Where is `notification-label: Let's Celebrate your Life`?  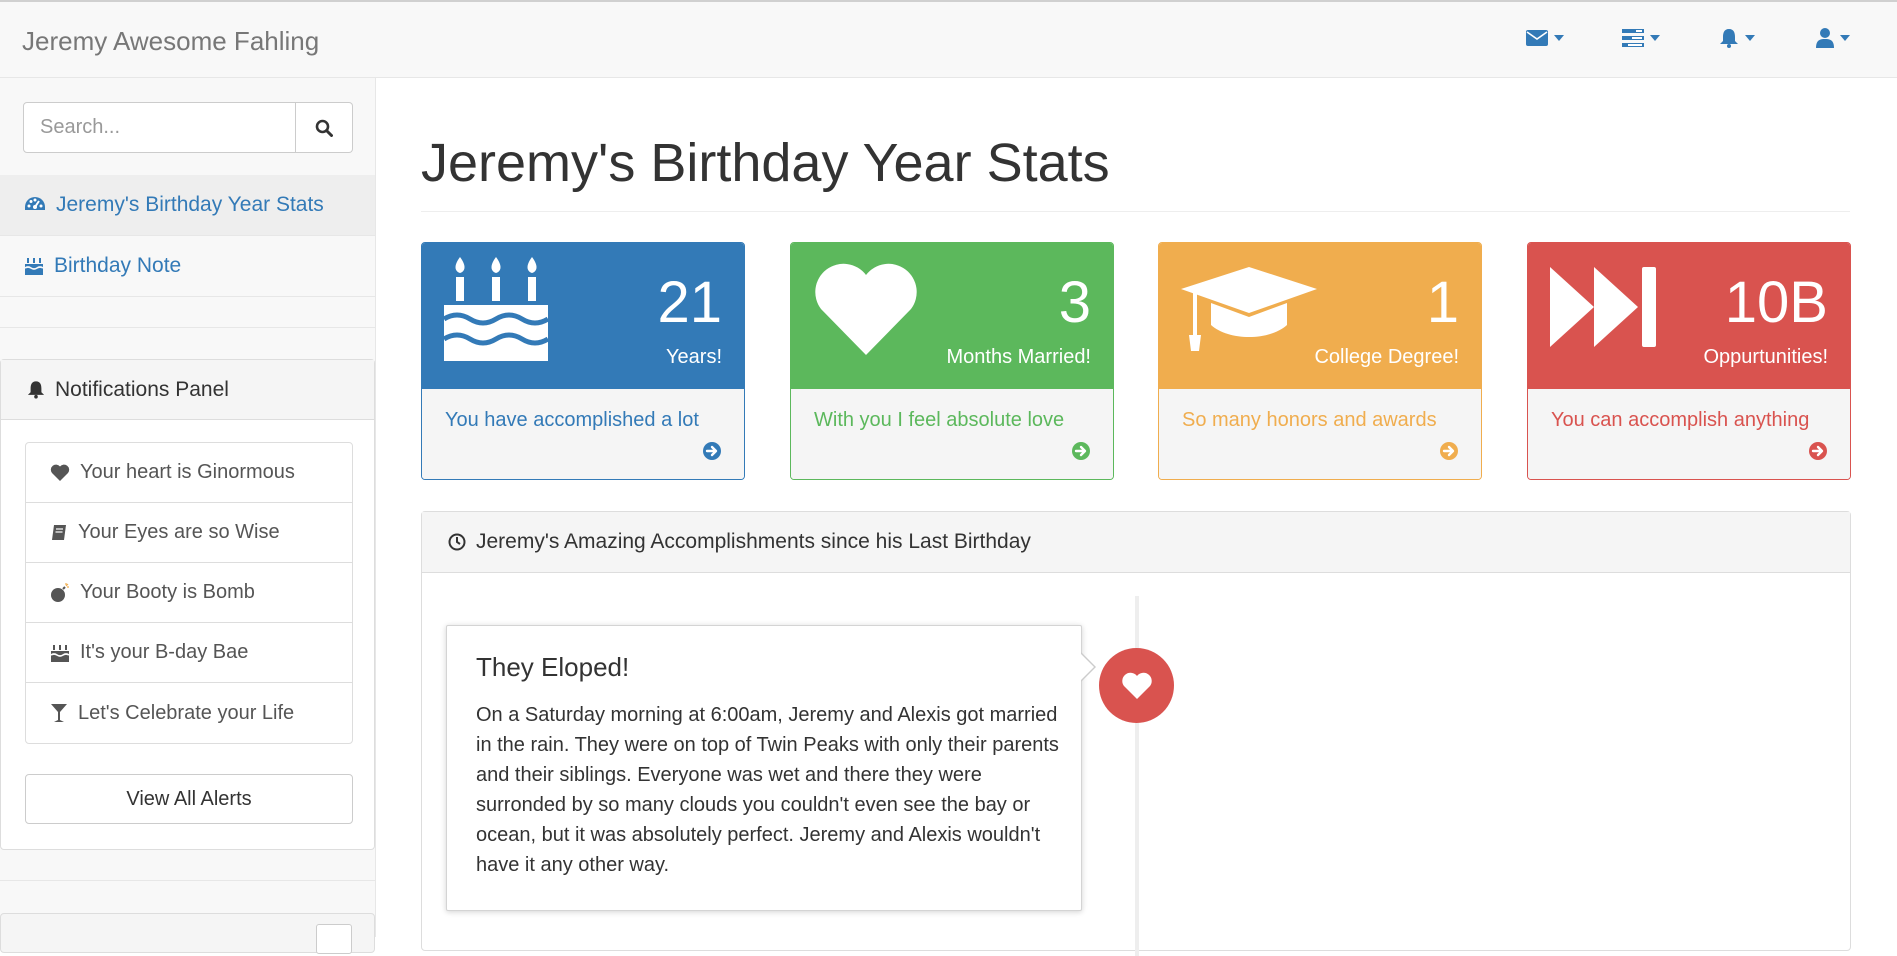 notification-label: Let's Celebrate your Life is located at coordinates (186, 712).